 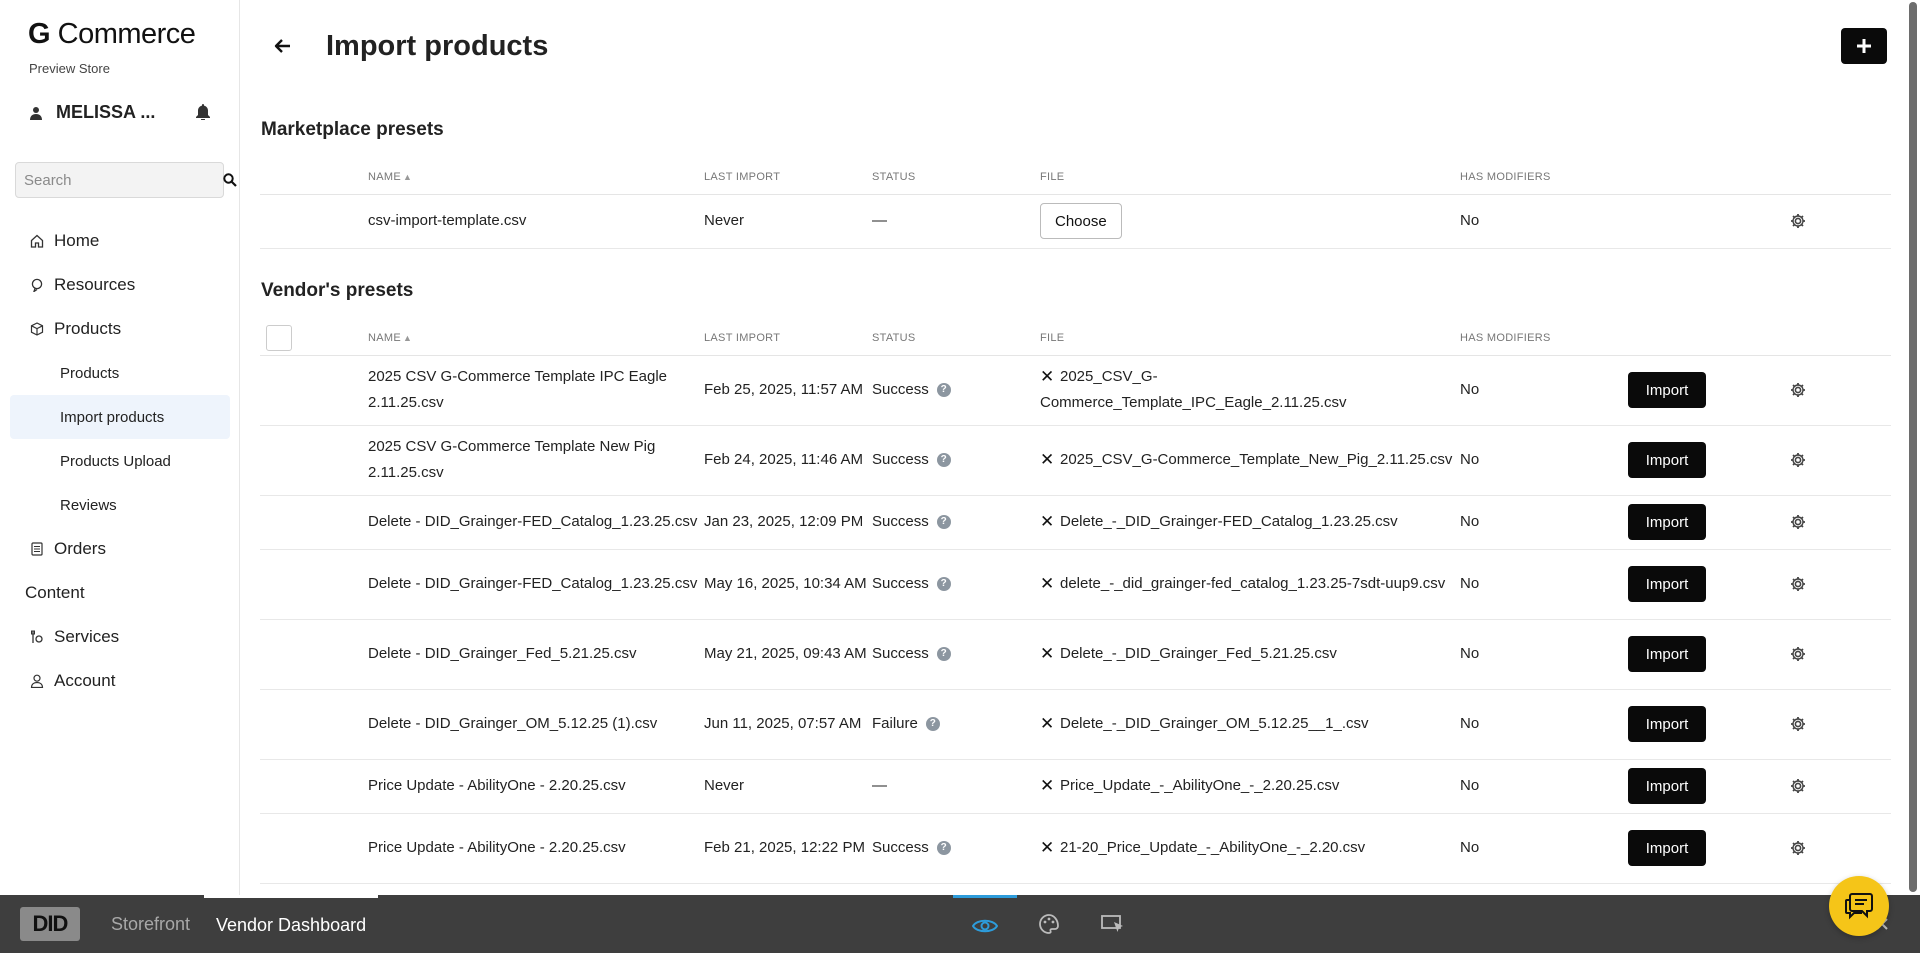 I want to click on brand-name: Commerce, so click(x=126, y=34).